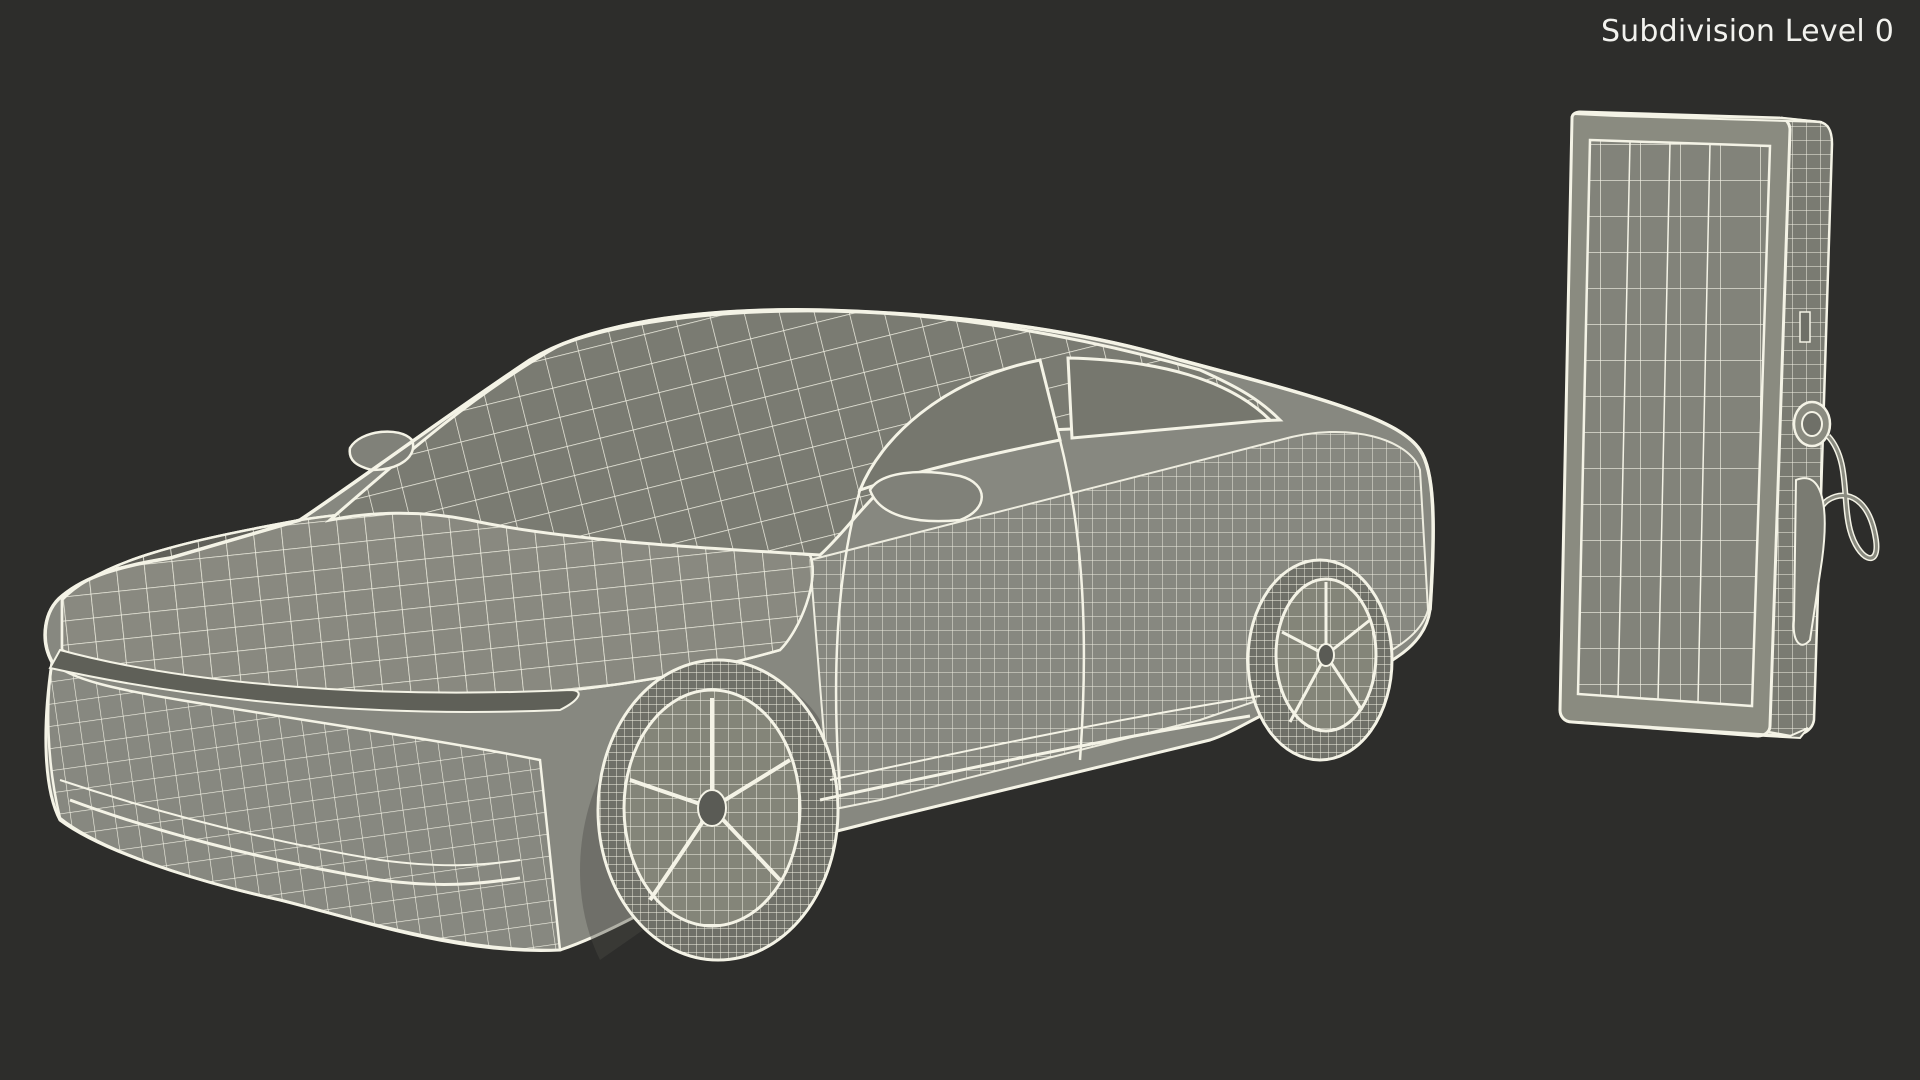 The image size is (1920, 1080). I want to click on ev-charging-station-model, so click(1719, 425).